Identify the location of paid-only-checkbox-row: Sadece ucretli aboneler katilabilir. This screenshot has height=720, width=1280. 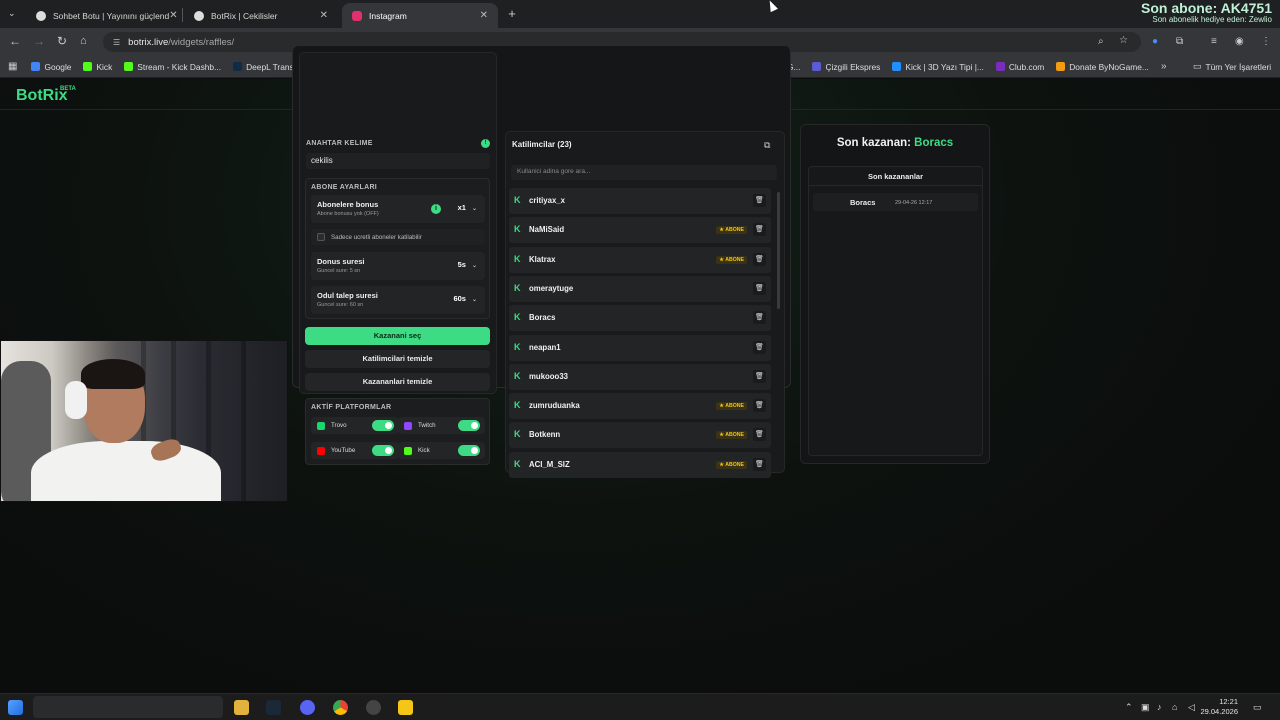
(398, 237).